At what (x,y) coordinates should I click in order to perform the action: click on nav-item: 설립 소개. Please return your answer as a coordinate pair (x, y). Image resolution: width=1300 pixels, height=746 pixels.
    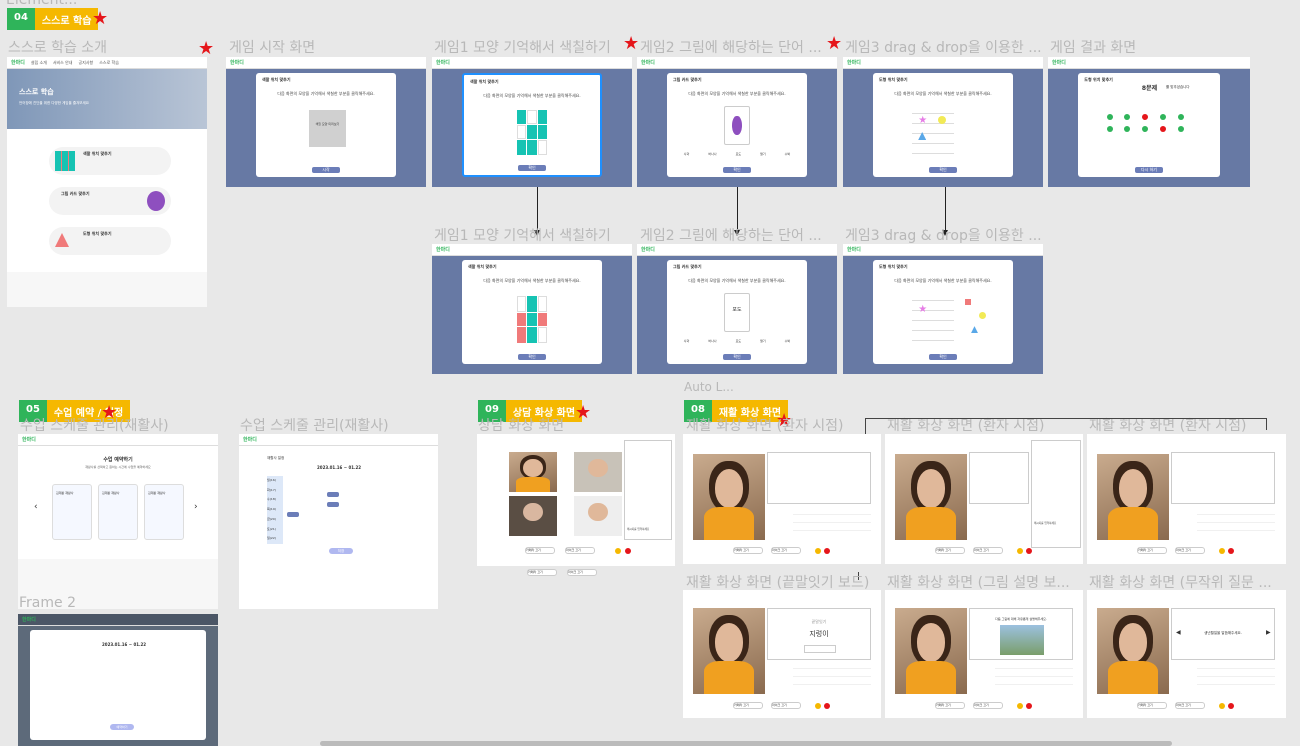
    Looking at the image, I should click on (39, 63).